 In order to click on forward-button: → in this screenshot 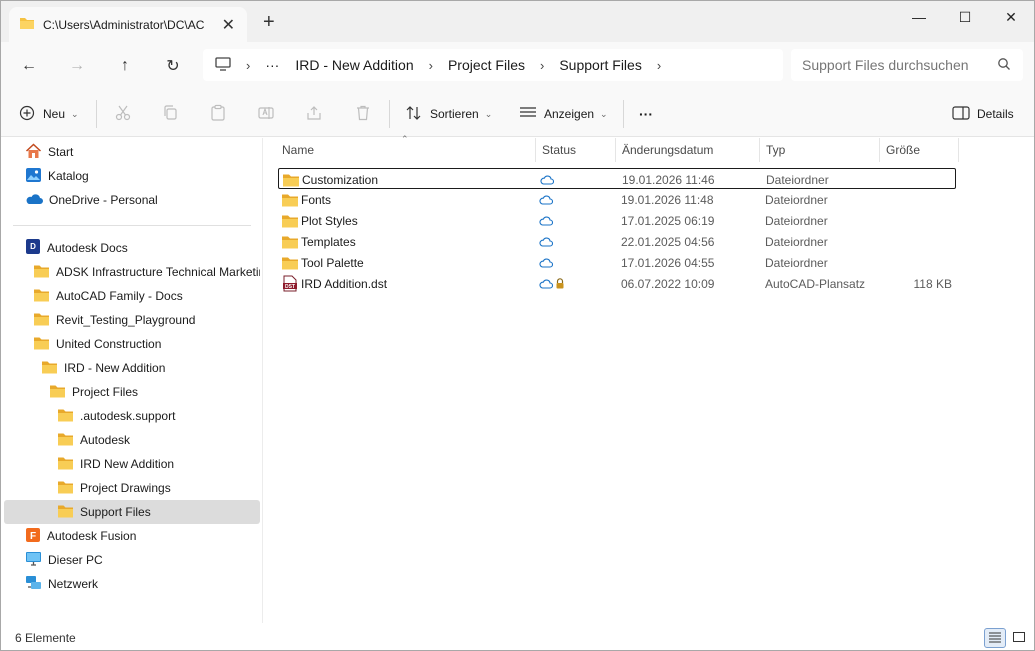, I will do `click(77, 66)`.